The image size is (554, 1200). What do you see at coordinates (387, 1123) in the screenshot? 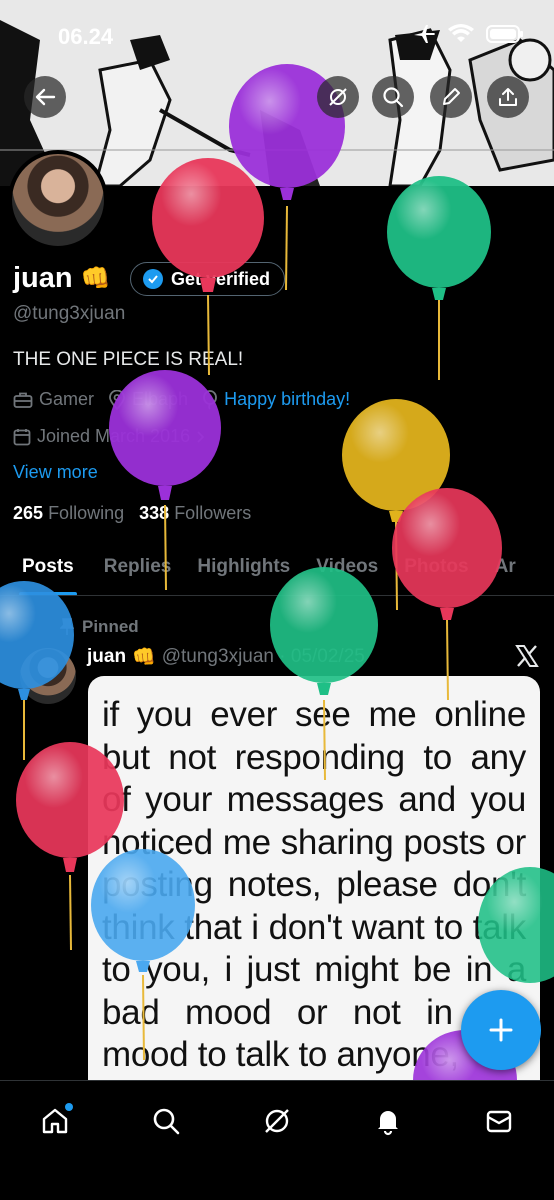
I see `bell-icon` at bounding box center [387, 1123].